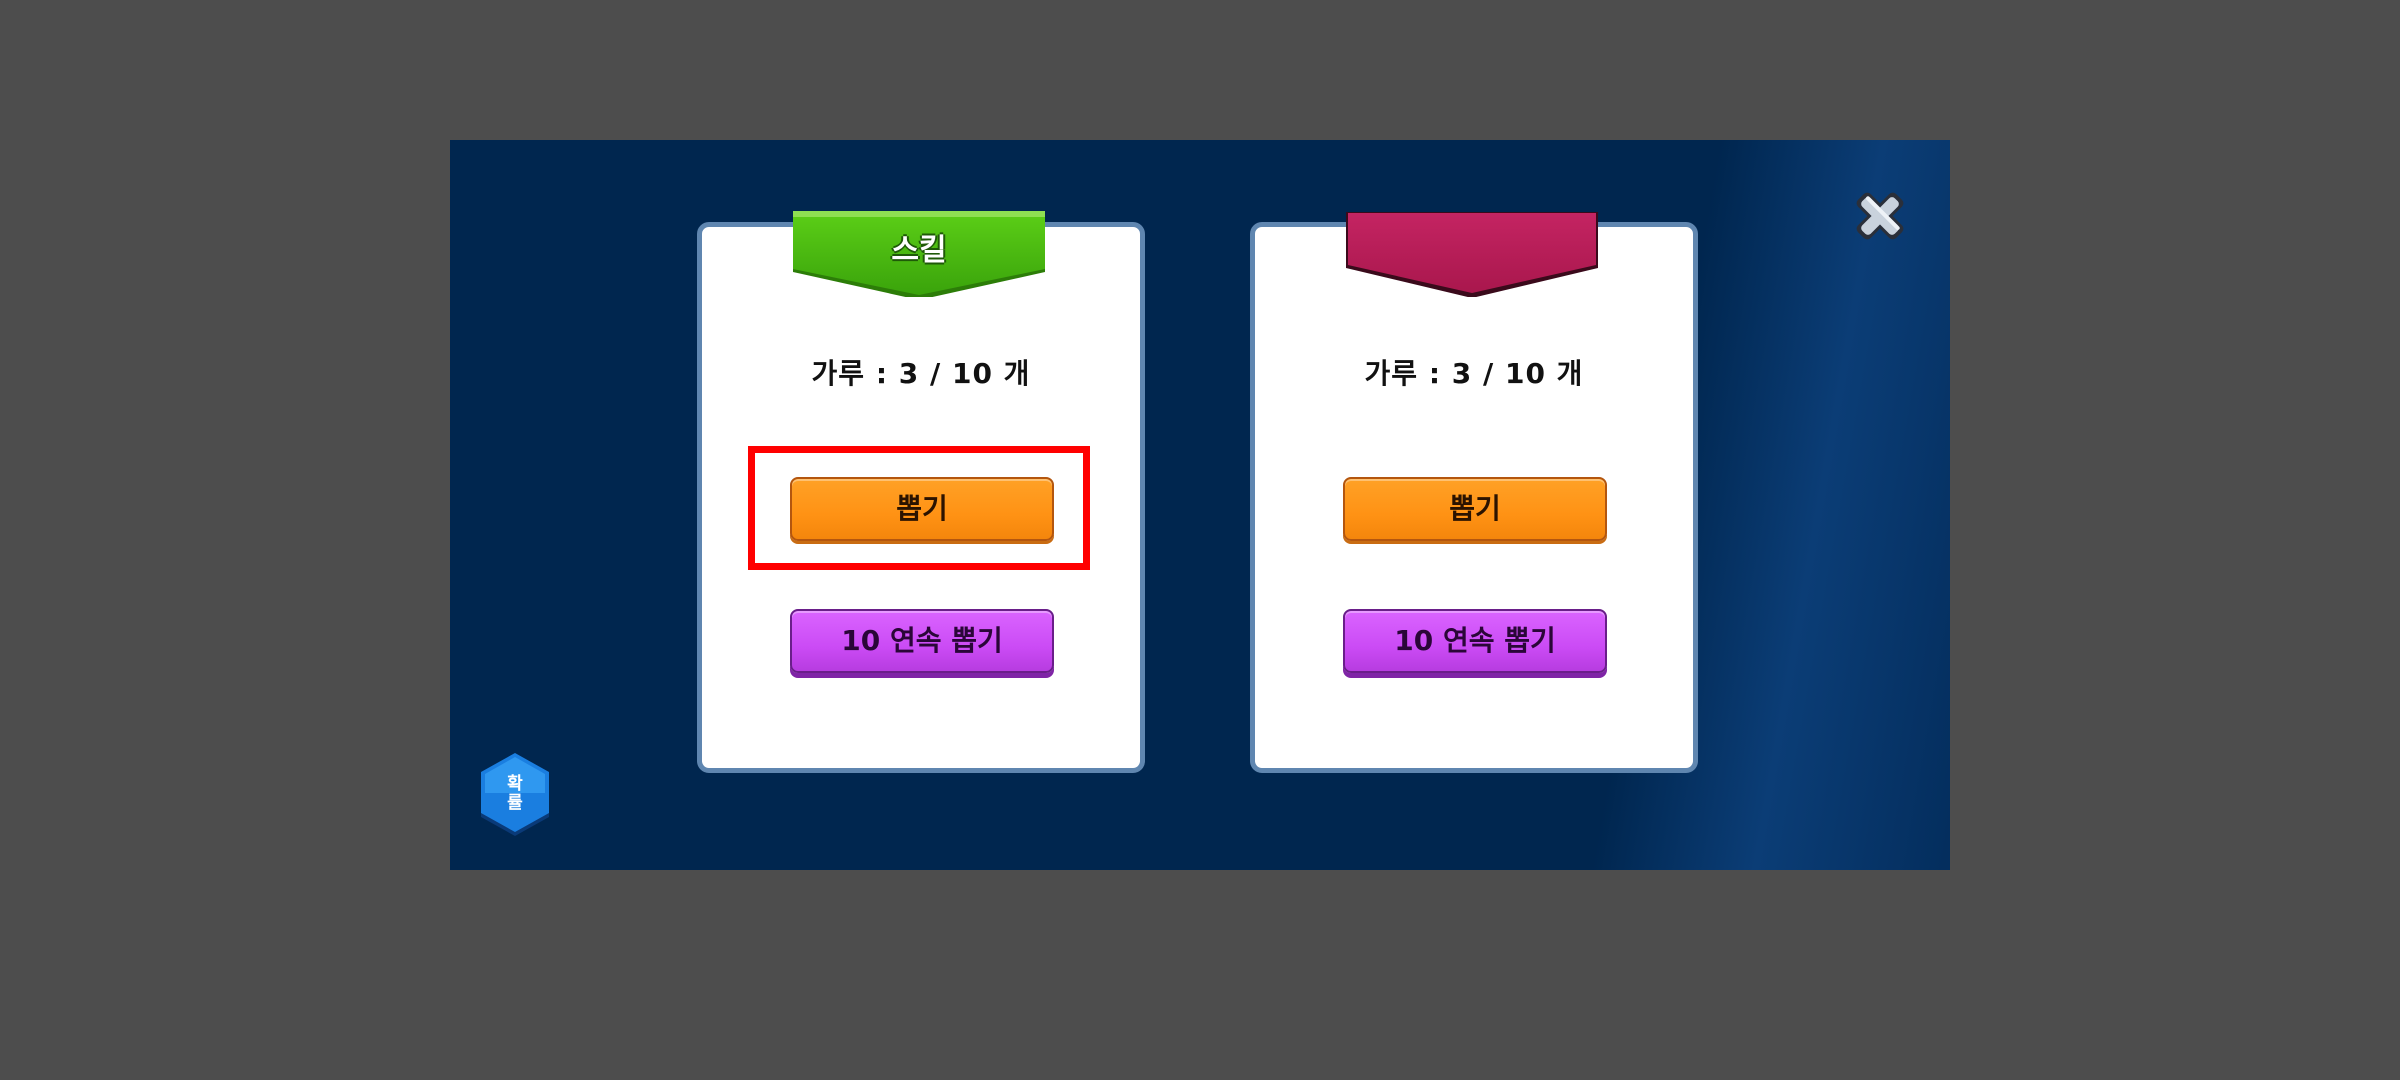  I want to click on skill-ribbon: 스킬, so click(919, 254).